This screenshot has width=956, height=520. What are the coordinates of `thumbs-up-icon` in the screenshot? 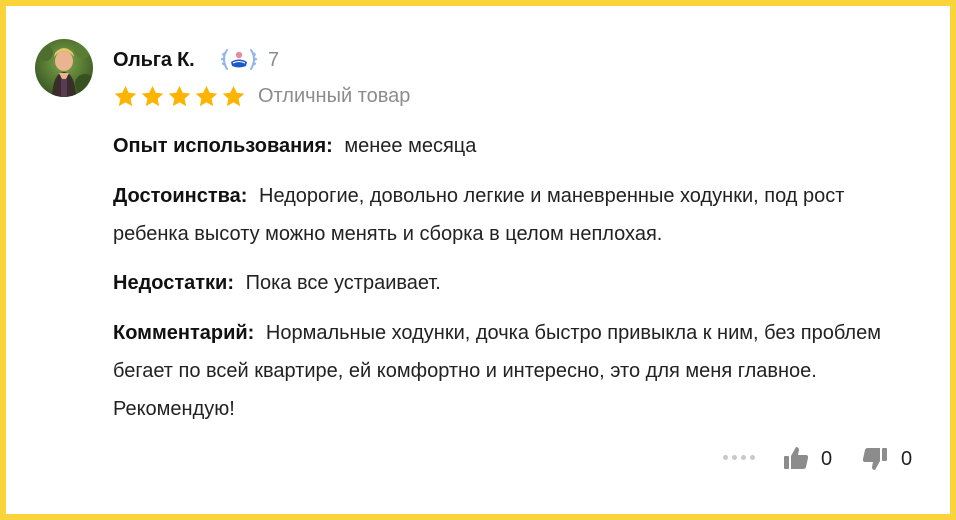 It's located at (796, 458).